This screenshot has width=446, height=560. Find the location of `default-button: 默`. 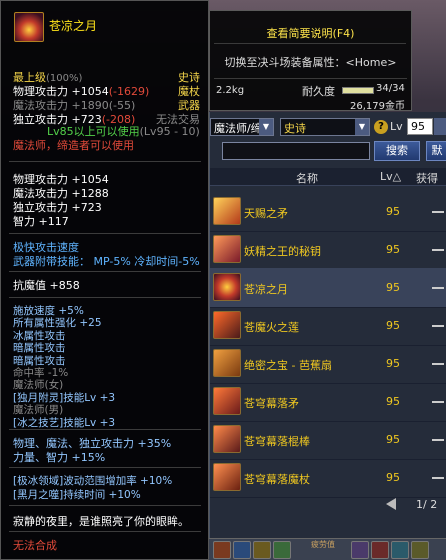

default-button: 默 is located at coordinates (436, 151).